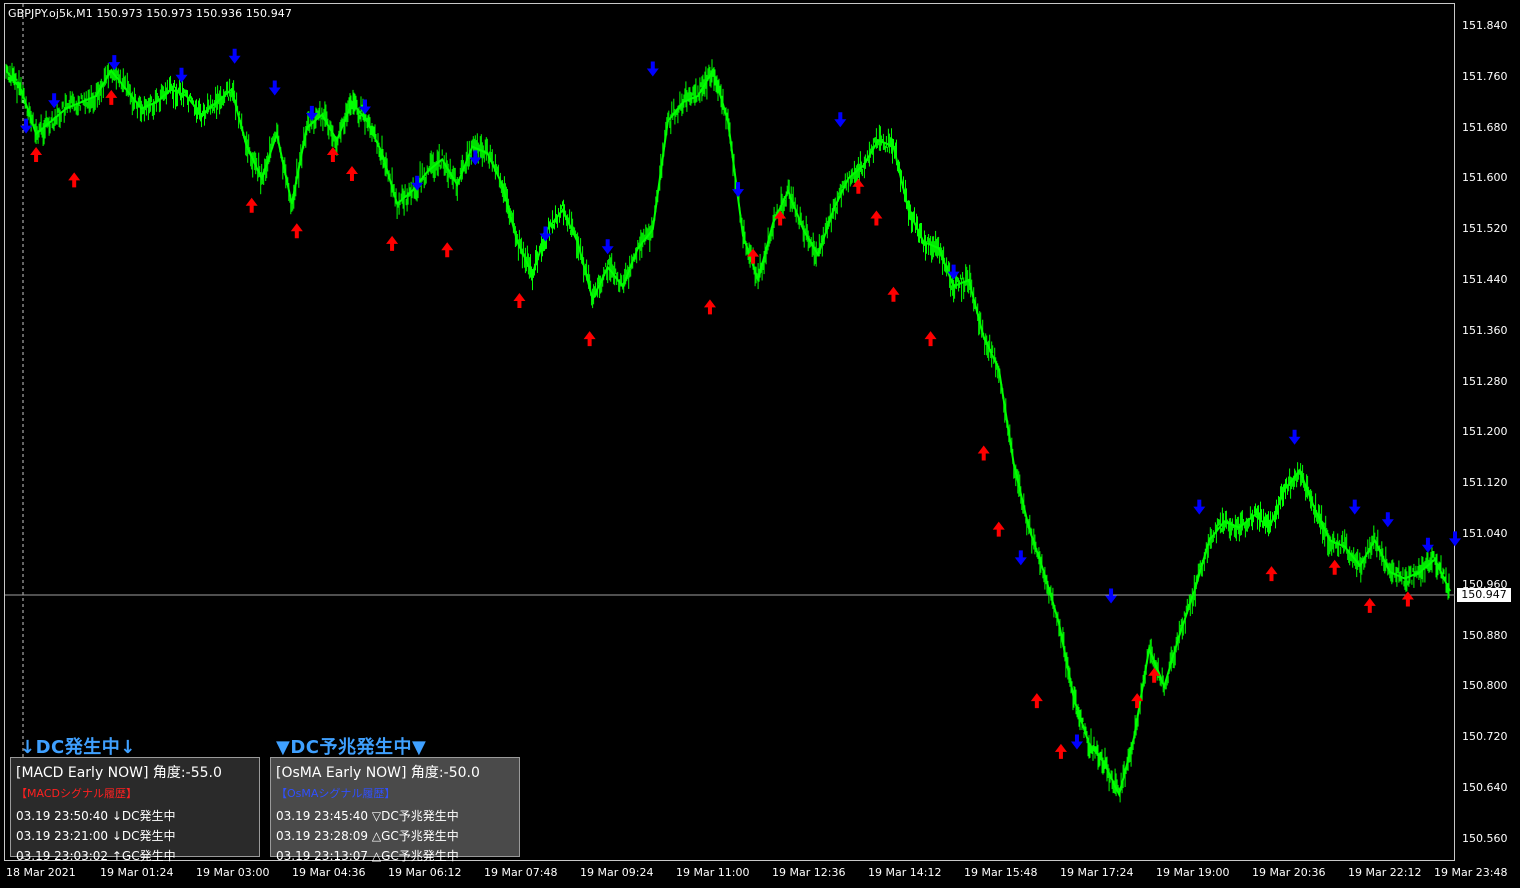 This screenshot has width=1520, height=888. Describe the element at coordinates (1485, 25) in the screenshot. I see `y-tick-label: 151.840` at that location.